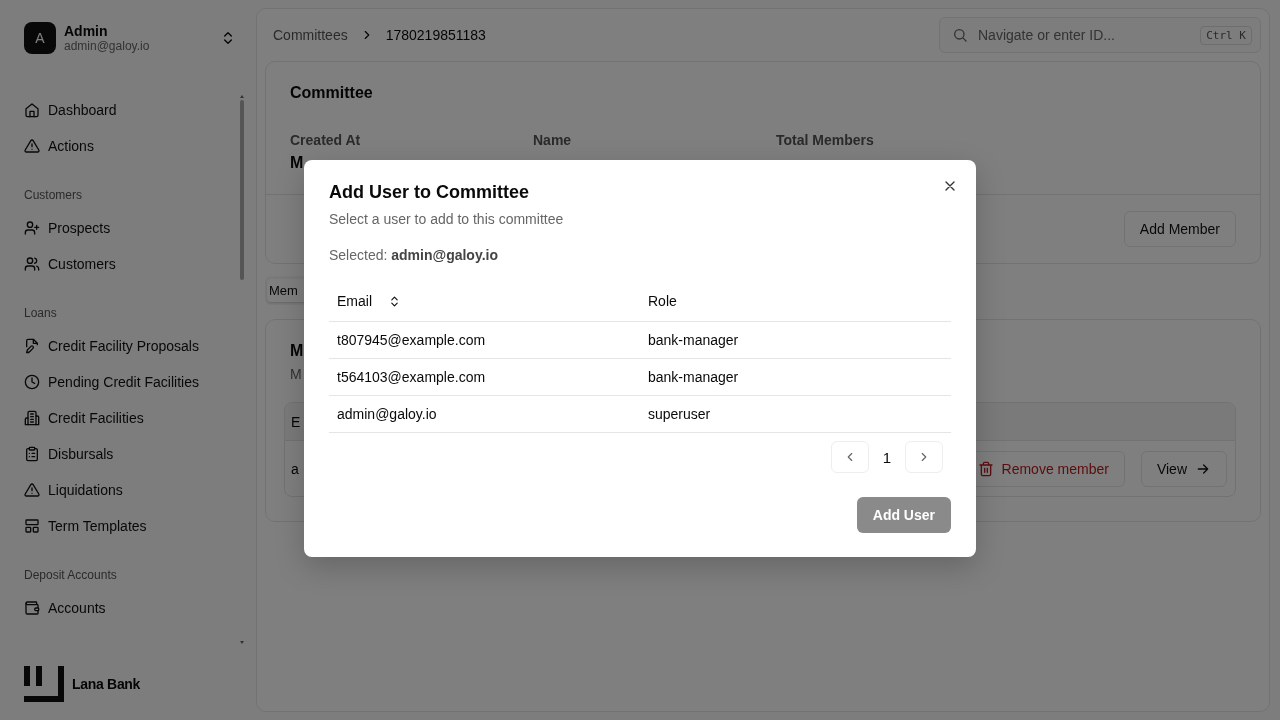 The height and width of the screenshot is (720, 1280). I want to click on add-member-button: Add Member, so click(1179, 229).